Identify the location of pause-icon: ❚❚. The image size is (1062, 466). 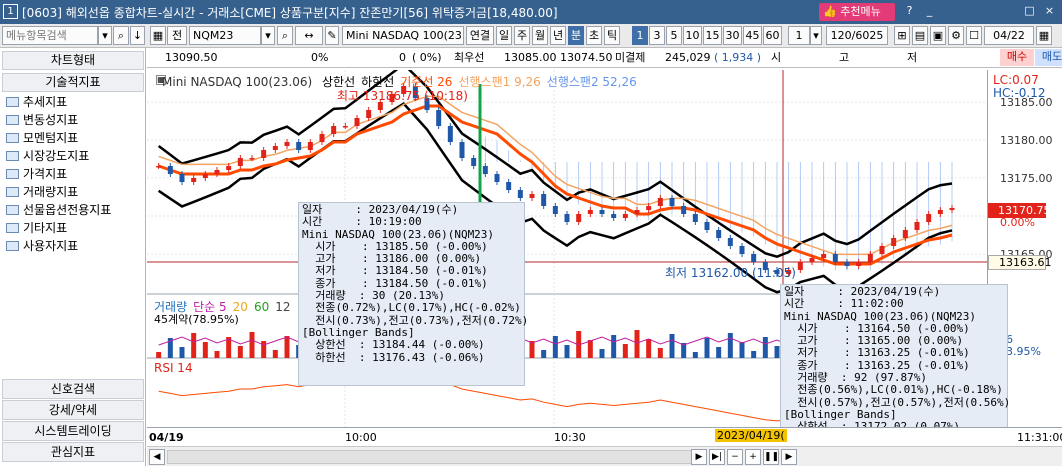
(771, 457).